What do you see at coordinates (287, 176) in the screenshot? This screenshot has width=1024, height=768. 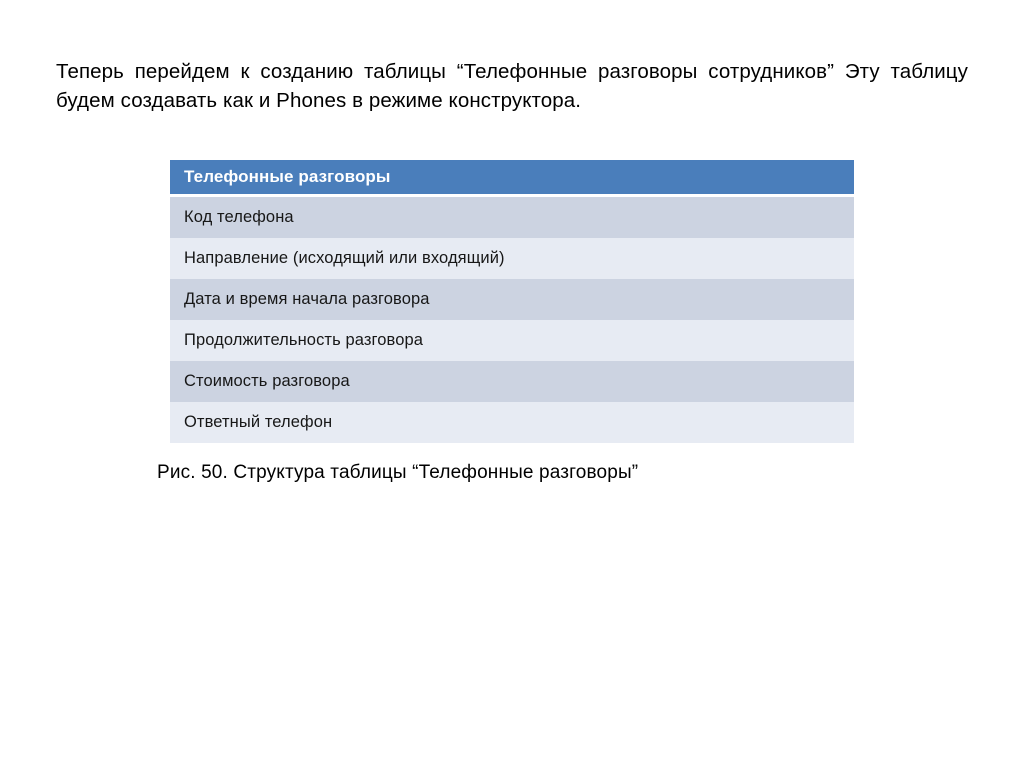 I see `table-header-label: Телефонные разговоры` at bounding box center [287, 176].